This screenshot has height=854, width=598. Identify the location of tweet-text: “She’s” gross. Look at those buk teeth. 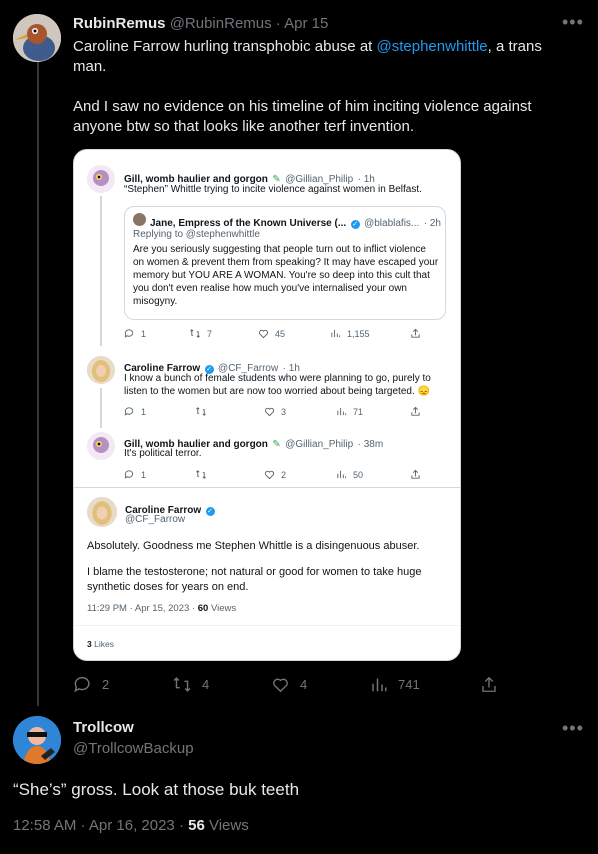
(156, 789).